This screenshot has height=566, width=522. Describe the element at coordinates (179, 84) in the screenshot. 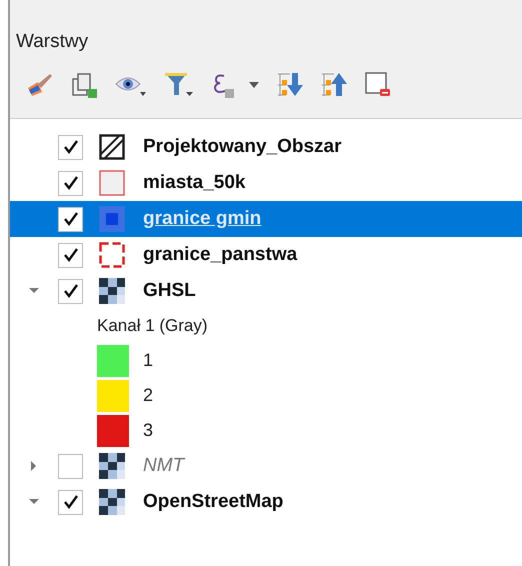

I see `filter-icon` at that location.